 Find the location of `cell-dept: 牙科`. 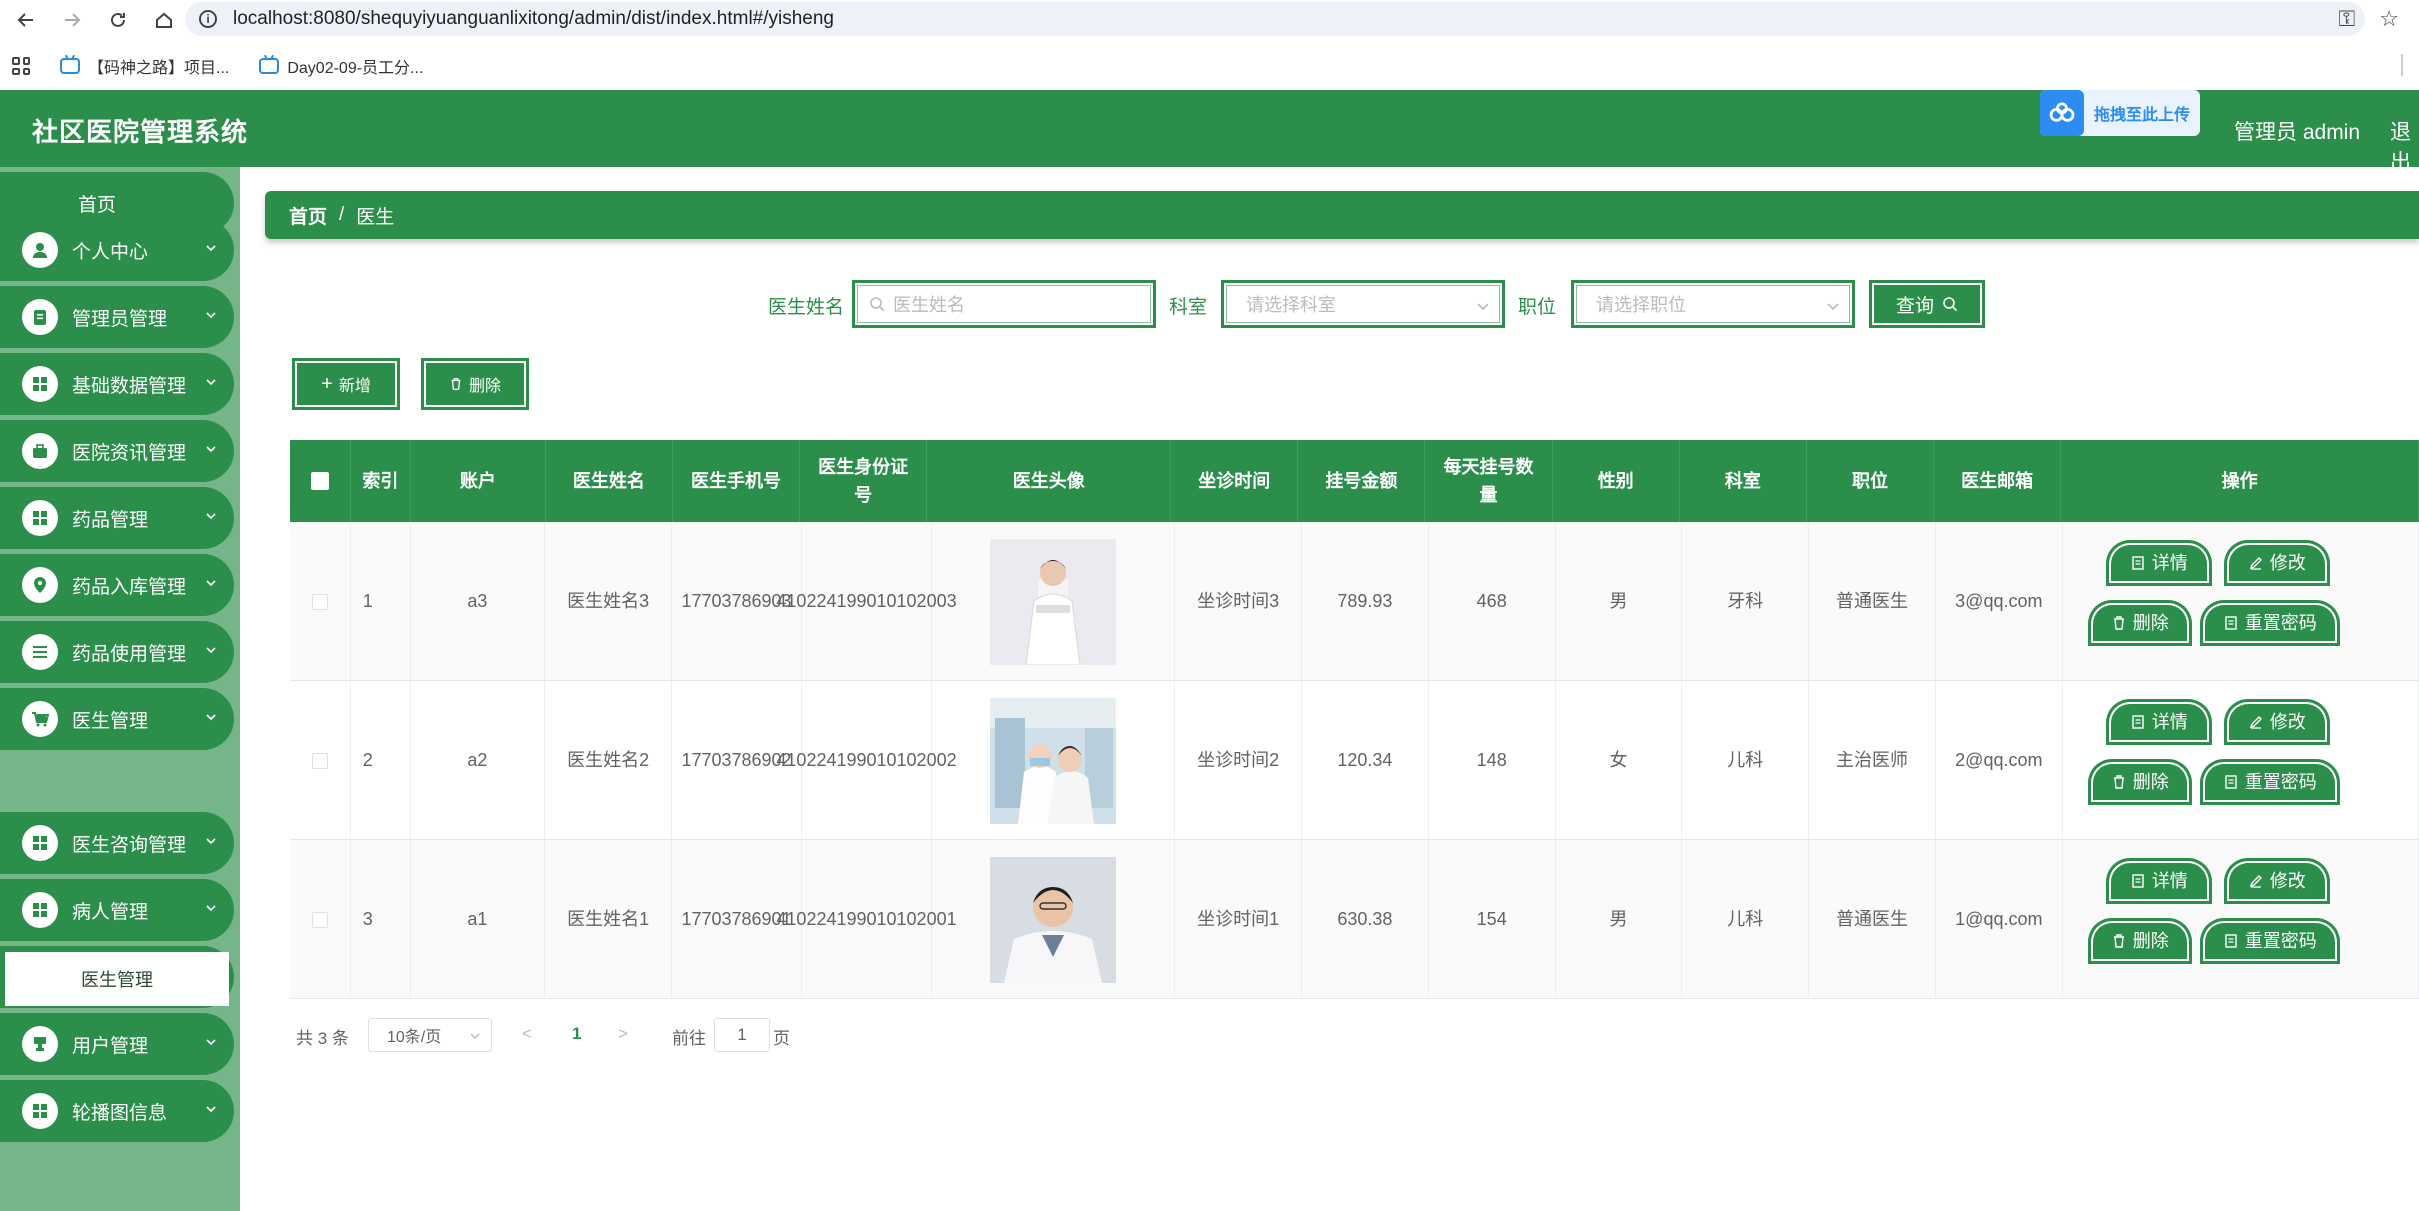

cell-dept: 牙科 is located at coordinates (1746, 601).